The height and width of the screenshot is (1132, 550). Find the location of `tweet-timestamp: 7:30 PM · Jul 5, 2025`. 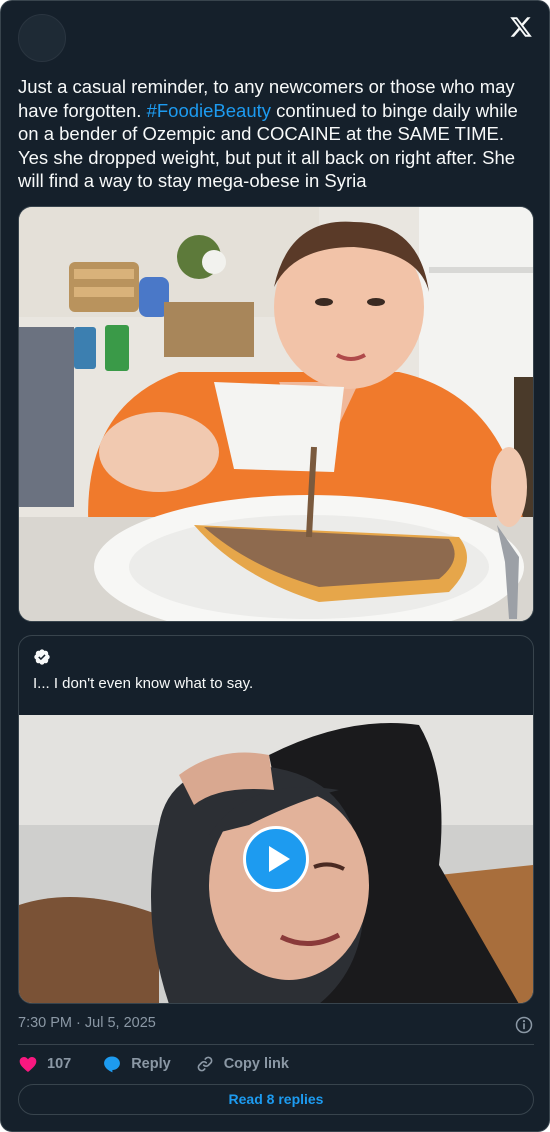

tweet-timestamp: 7:30 PM · Jul 5, 2025 is located at coordinates (87, 1023).